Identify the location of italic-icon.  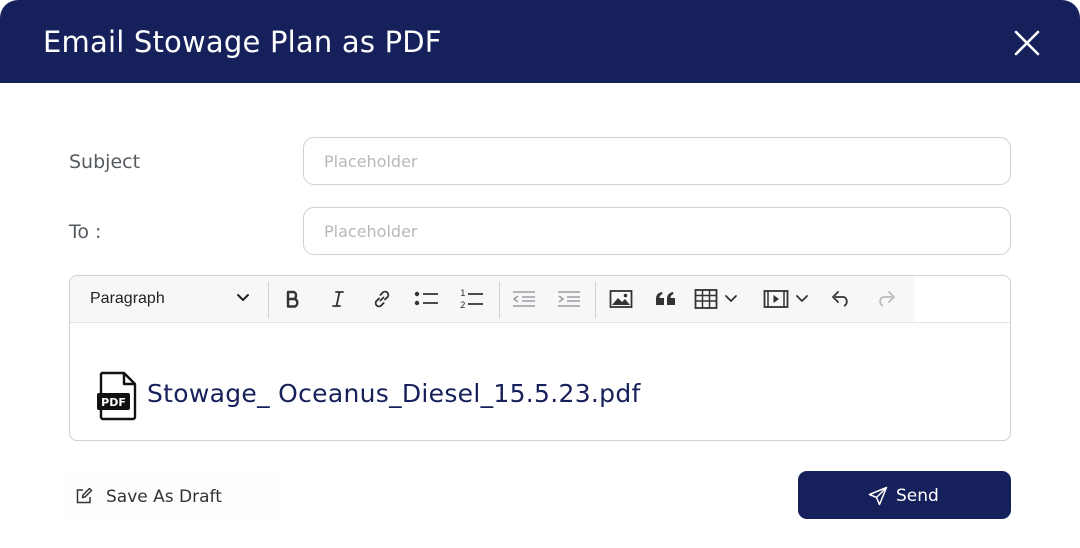
(338, 299).